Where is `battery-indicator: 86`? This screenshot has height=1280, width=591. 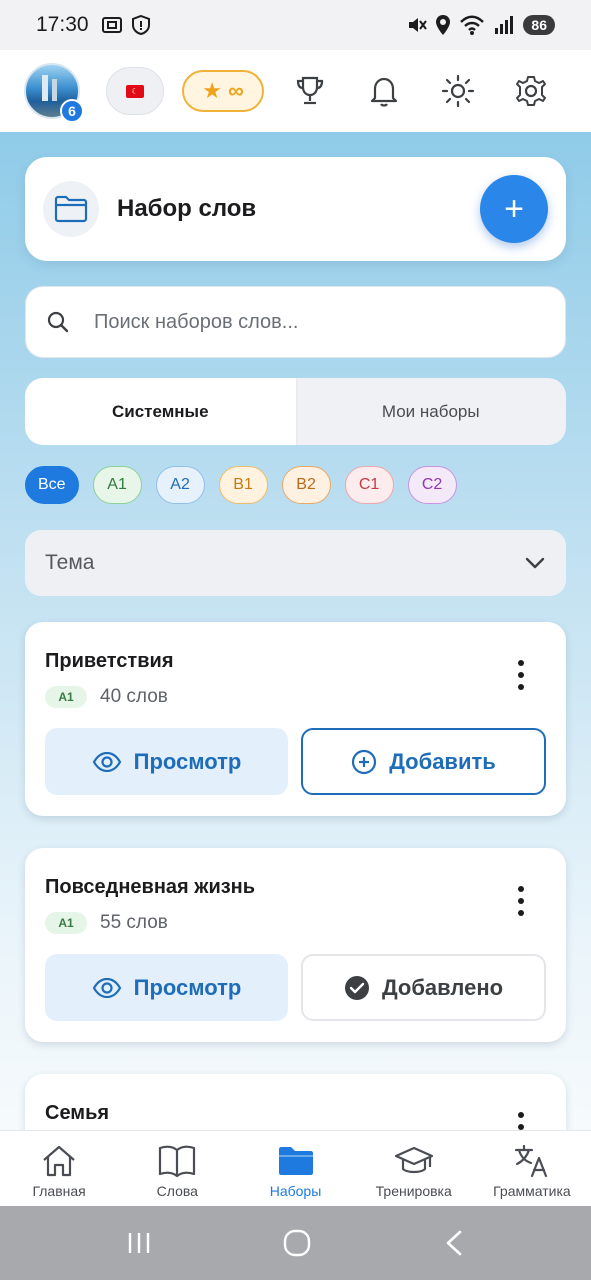
battery-indicator: 86 is located at coordinates (539, 25).